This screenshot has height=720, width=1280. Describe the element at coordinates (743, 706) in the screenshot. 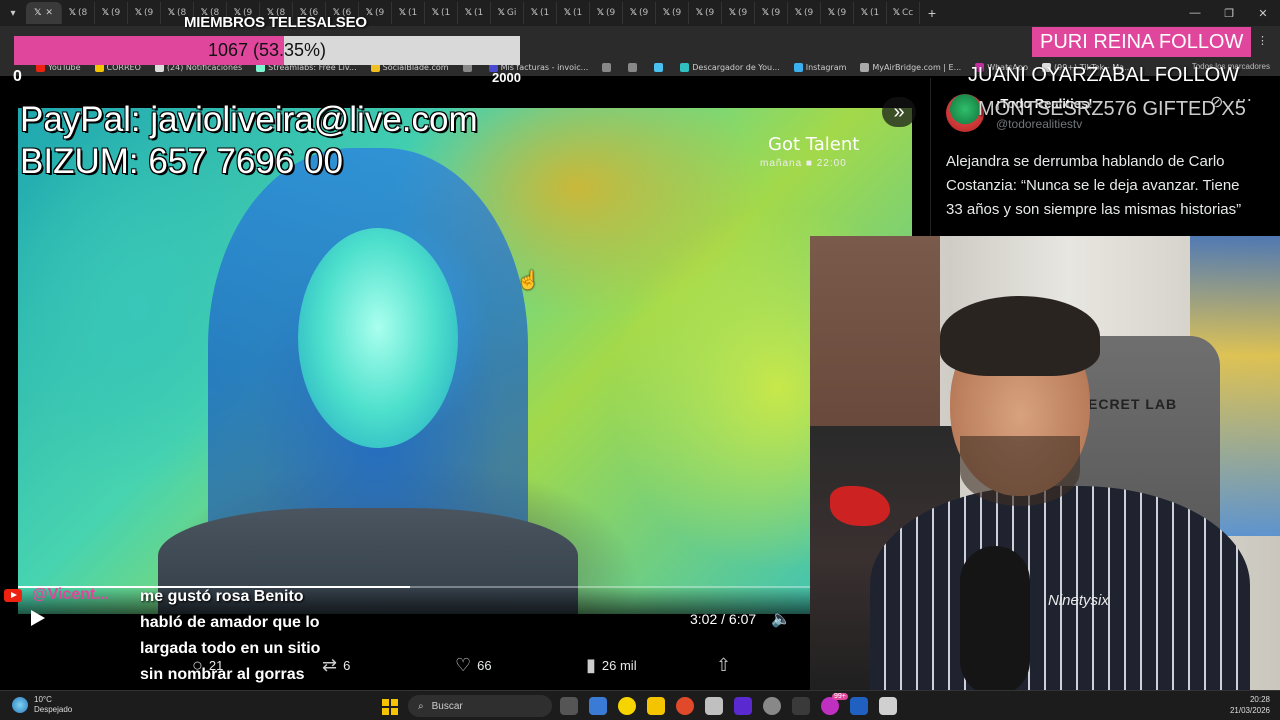

I see `app-icon-purple` at that location.